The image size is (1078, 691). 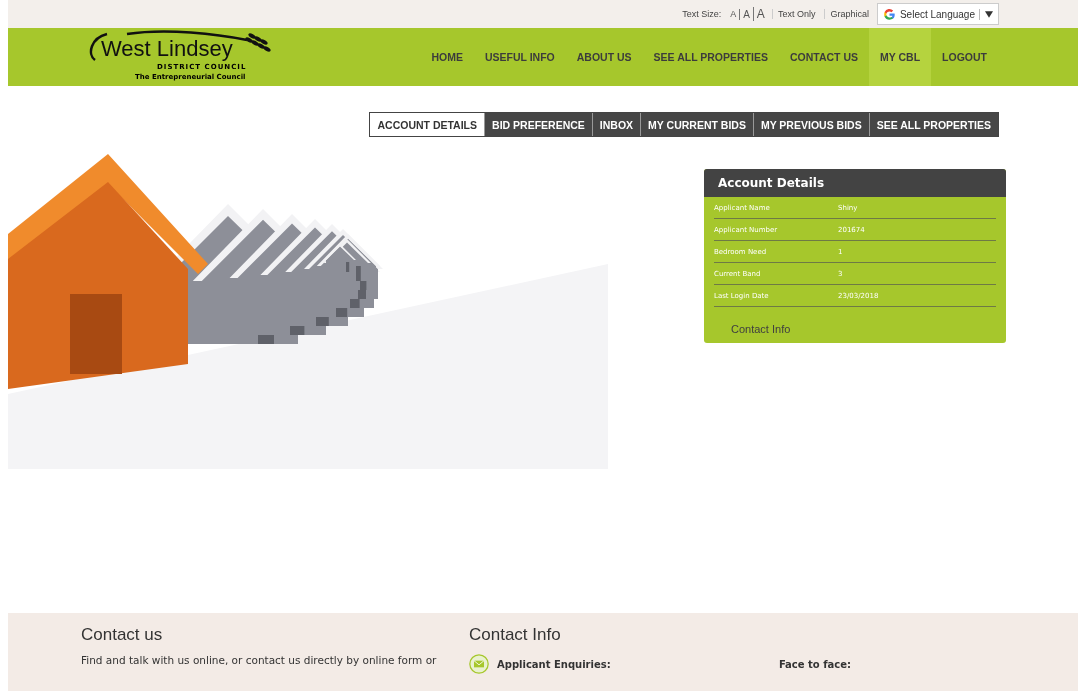 I want to click on footer-heading: Contact us, so click(x=122, y=635).